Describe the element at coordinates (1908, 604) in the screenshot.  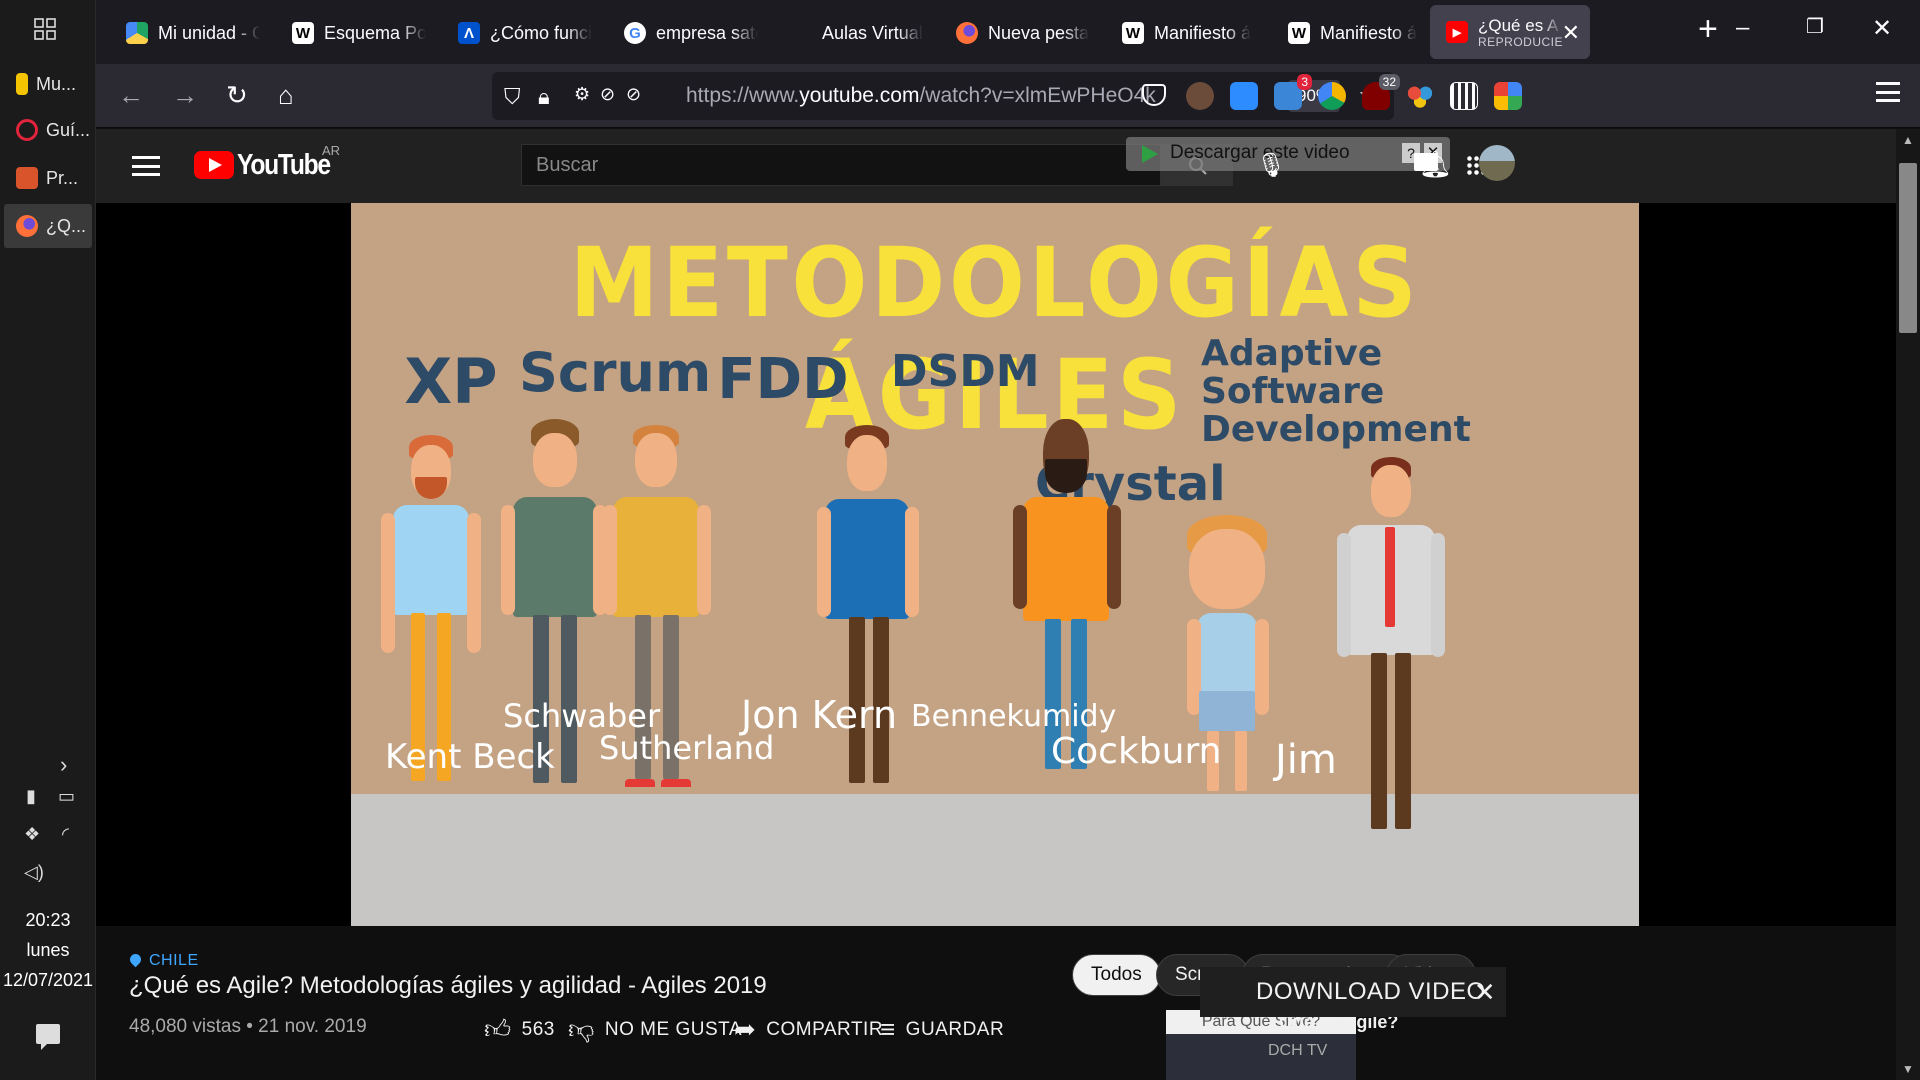
I see `page-scrollbar: ▲ ▼` at that location.